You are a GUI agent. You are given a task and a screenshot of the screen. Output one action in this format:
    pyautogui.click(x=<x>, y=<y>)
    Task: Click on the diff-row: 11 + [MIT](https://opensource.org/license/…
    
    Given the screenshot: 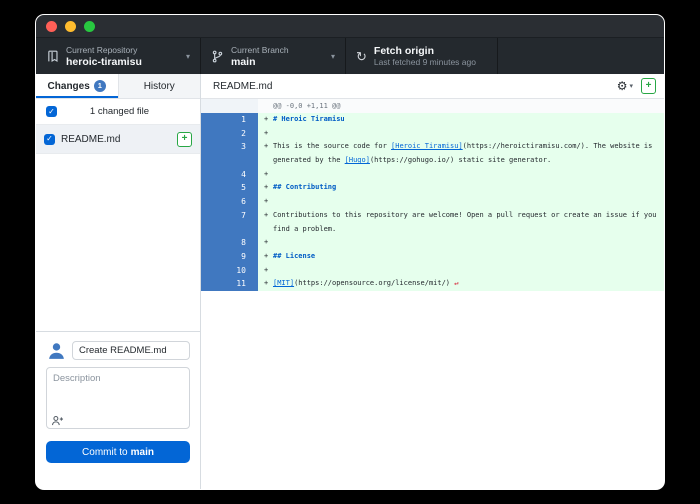 What is the action you would take?
    pyautogui.click(x=432, y=284)
    